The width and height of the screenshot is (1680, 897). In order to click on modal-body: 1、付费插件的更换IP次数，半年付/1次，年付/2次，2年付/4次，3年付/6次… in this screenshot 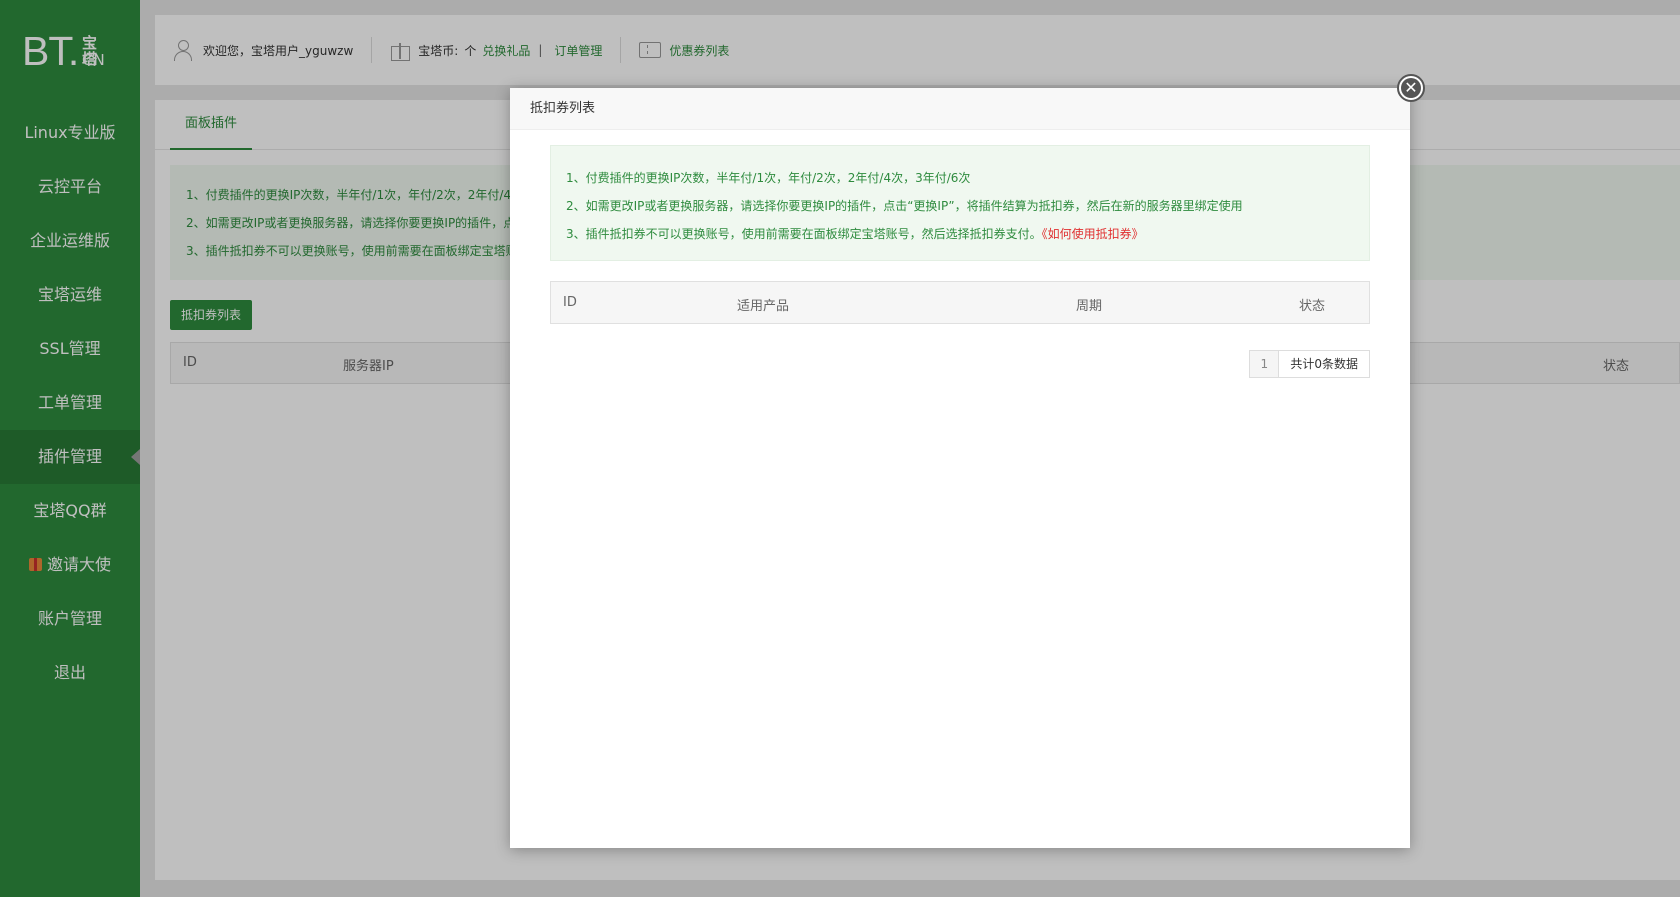, I will do `click(960, 254)`.